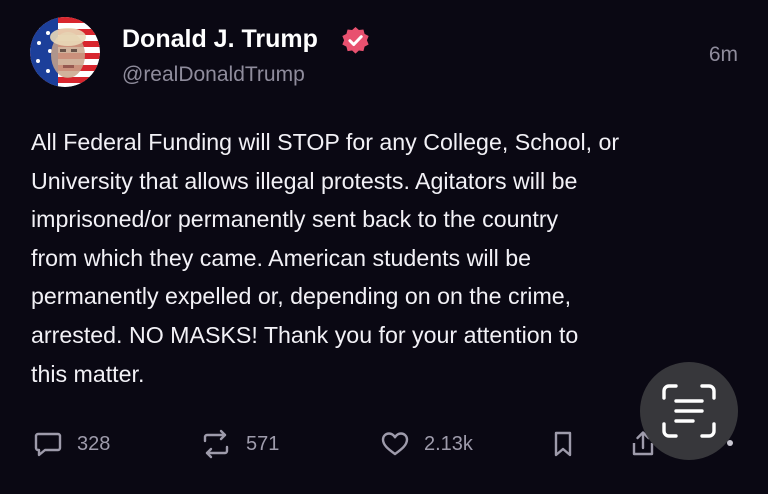 This screenshot has height=494, width=768. What do you see at coordinates (213, 75) in the screenshot?
I see `author-handle: @realDonaldTrump` at bounding box center [213, 75].